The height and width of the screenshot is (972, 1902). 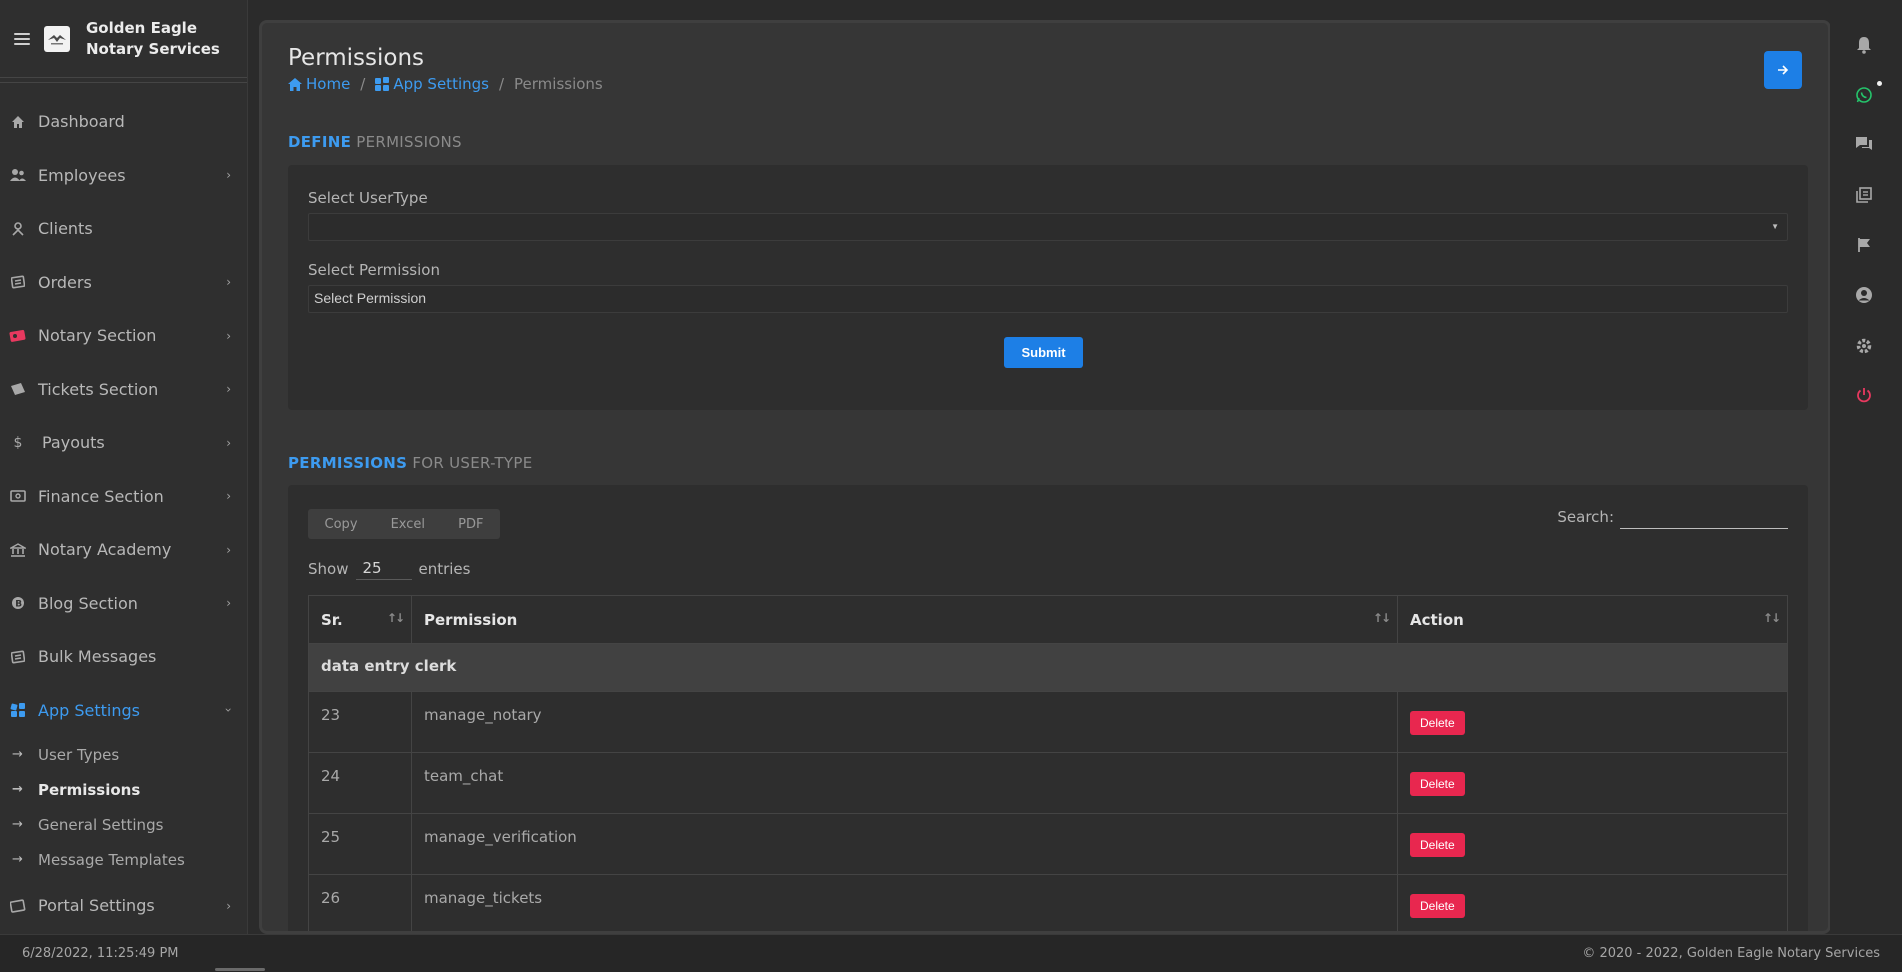 I want to click on sidebar-item-dashboard: Dashboard, so click(x=123, y=122).